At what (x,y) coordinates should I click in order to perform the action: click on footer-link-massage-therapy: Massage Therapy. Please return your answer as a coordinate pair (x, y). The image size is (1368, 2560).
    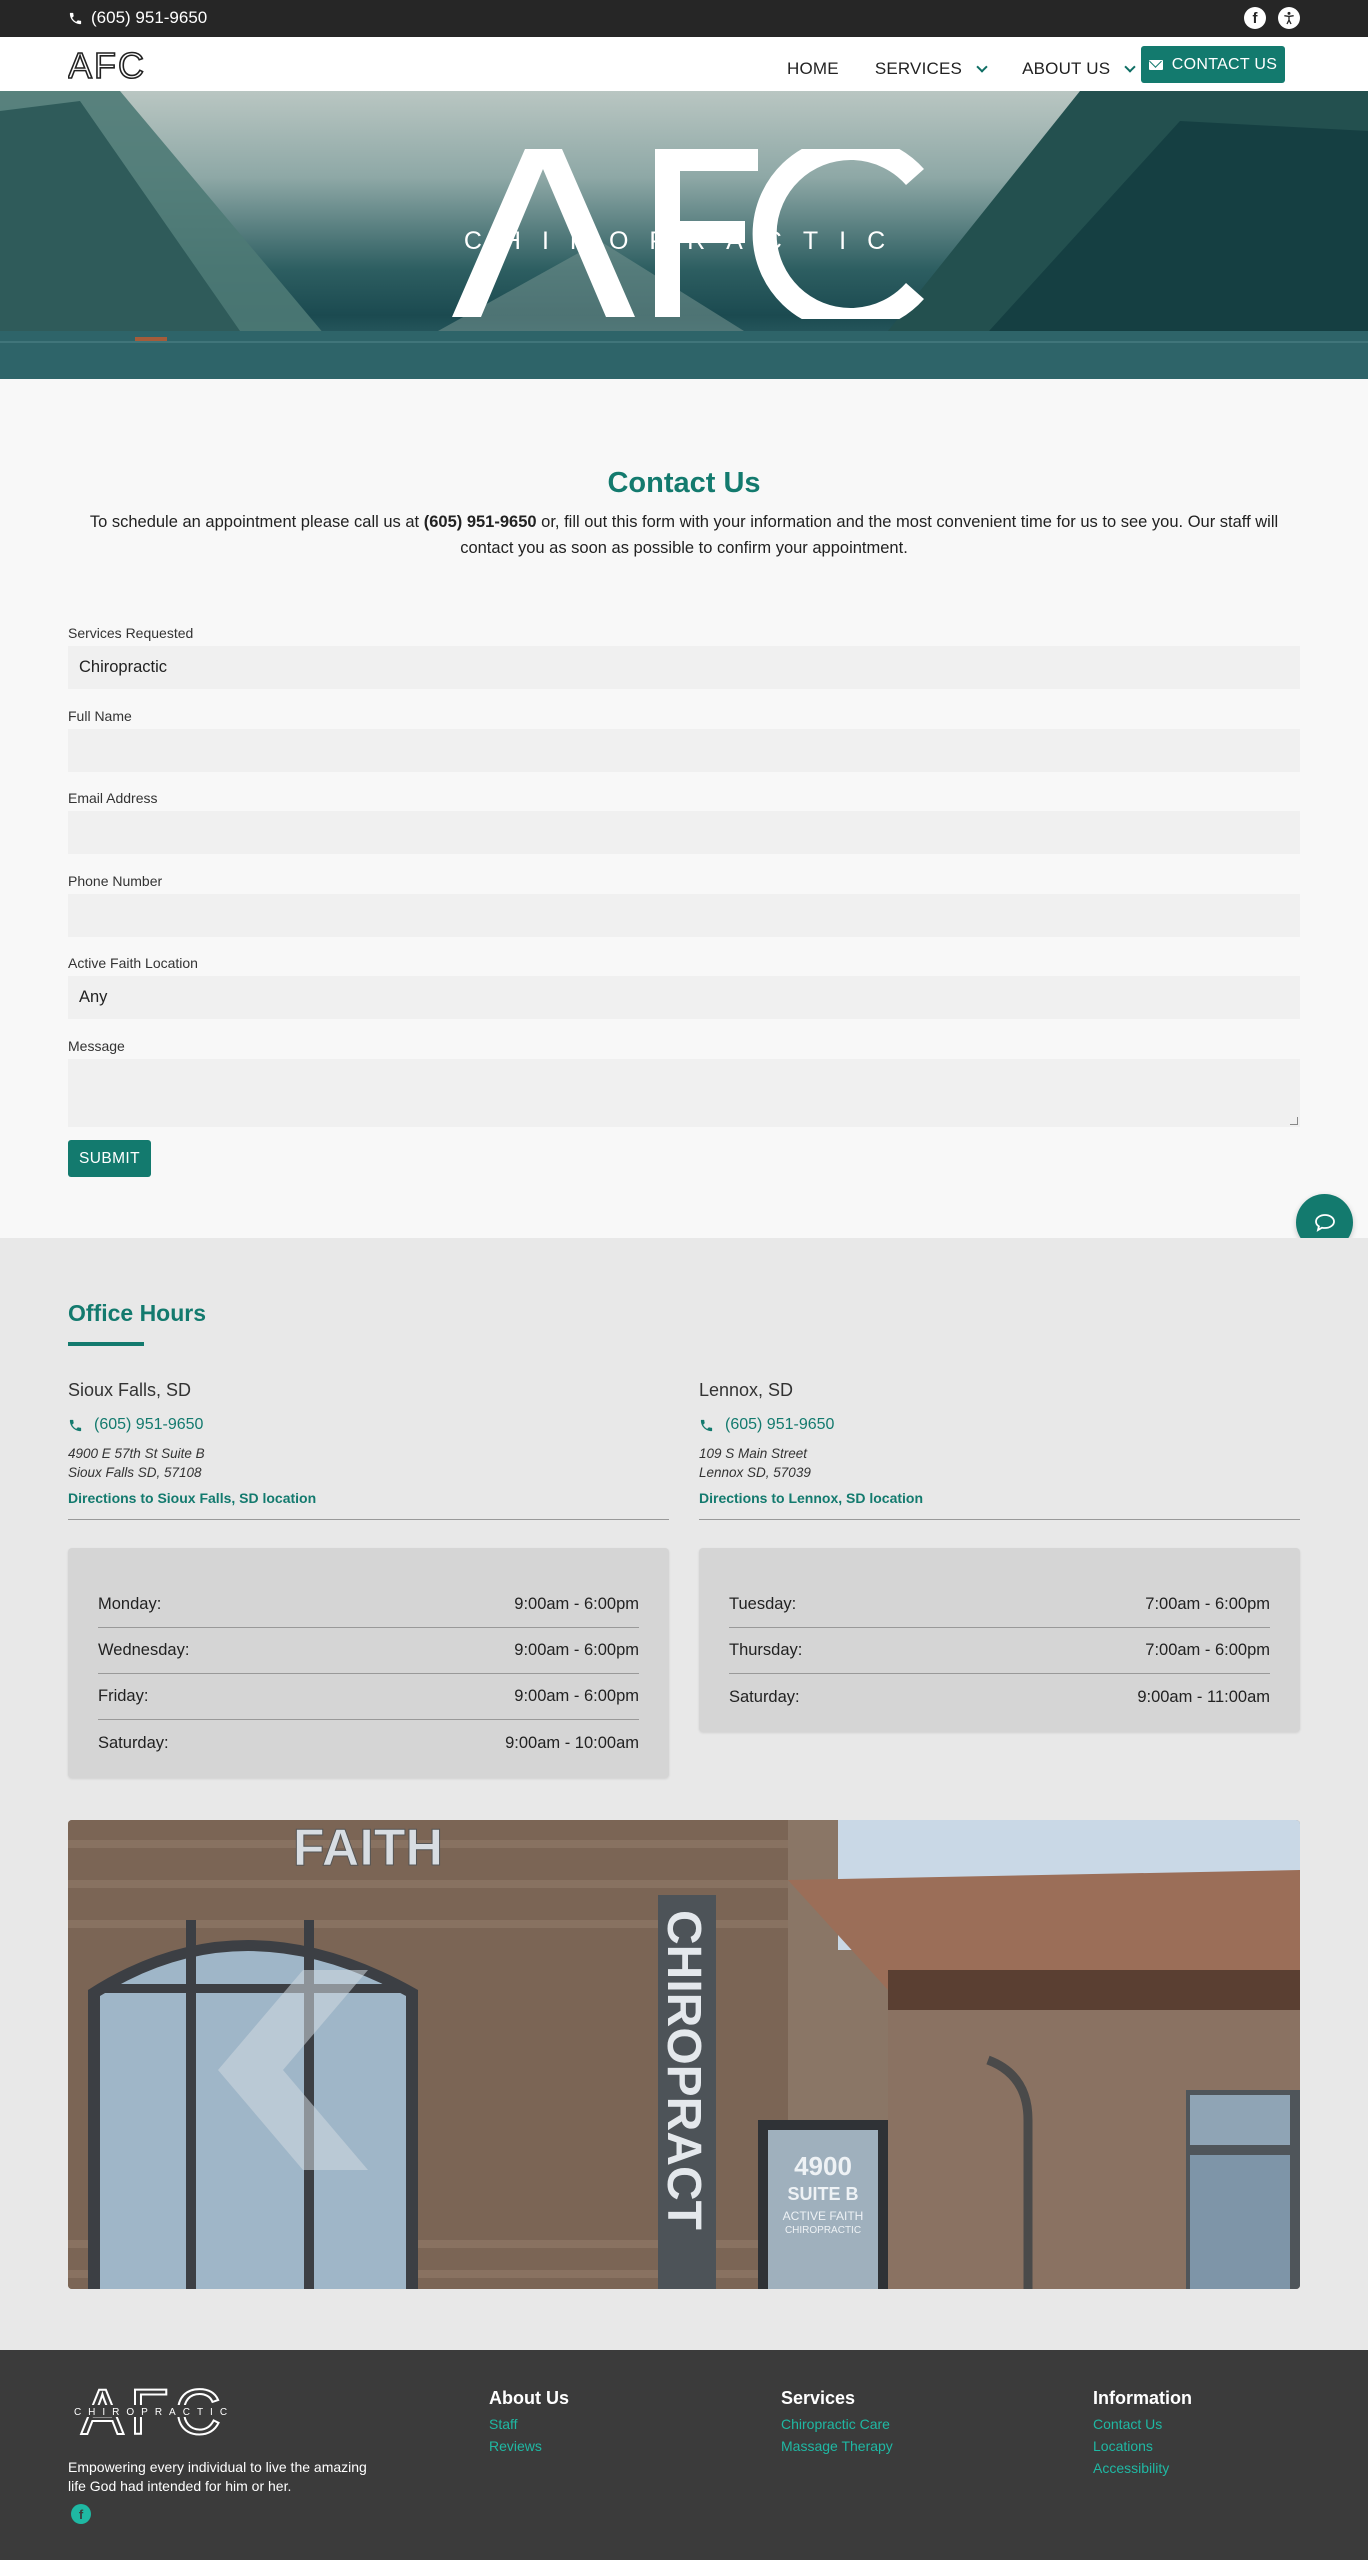
    Looking at the image, I should click on (837, 2446).